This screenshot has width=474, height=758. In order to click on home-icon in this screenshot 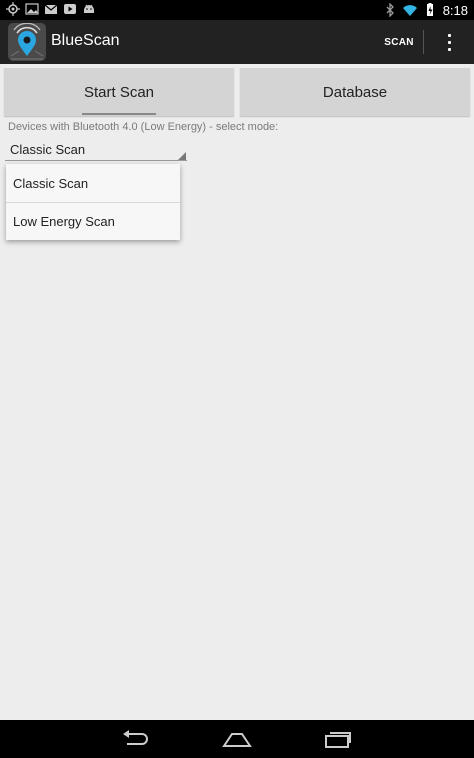, I will do `click(237, 739)`.